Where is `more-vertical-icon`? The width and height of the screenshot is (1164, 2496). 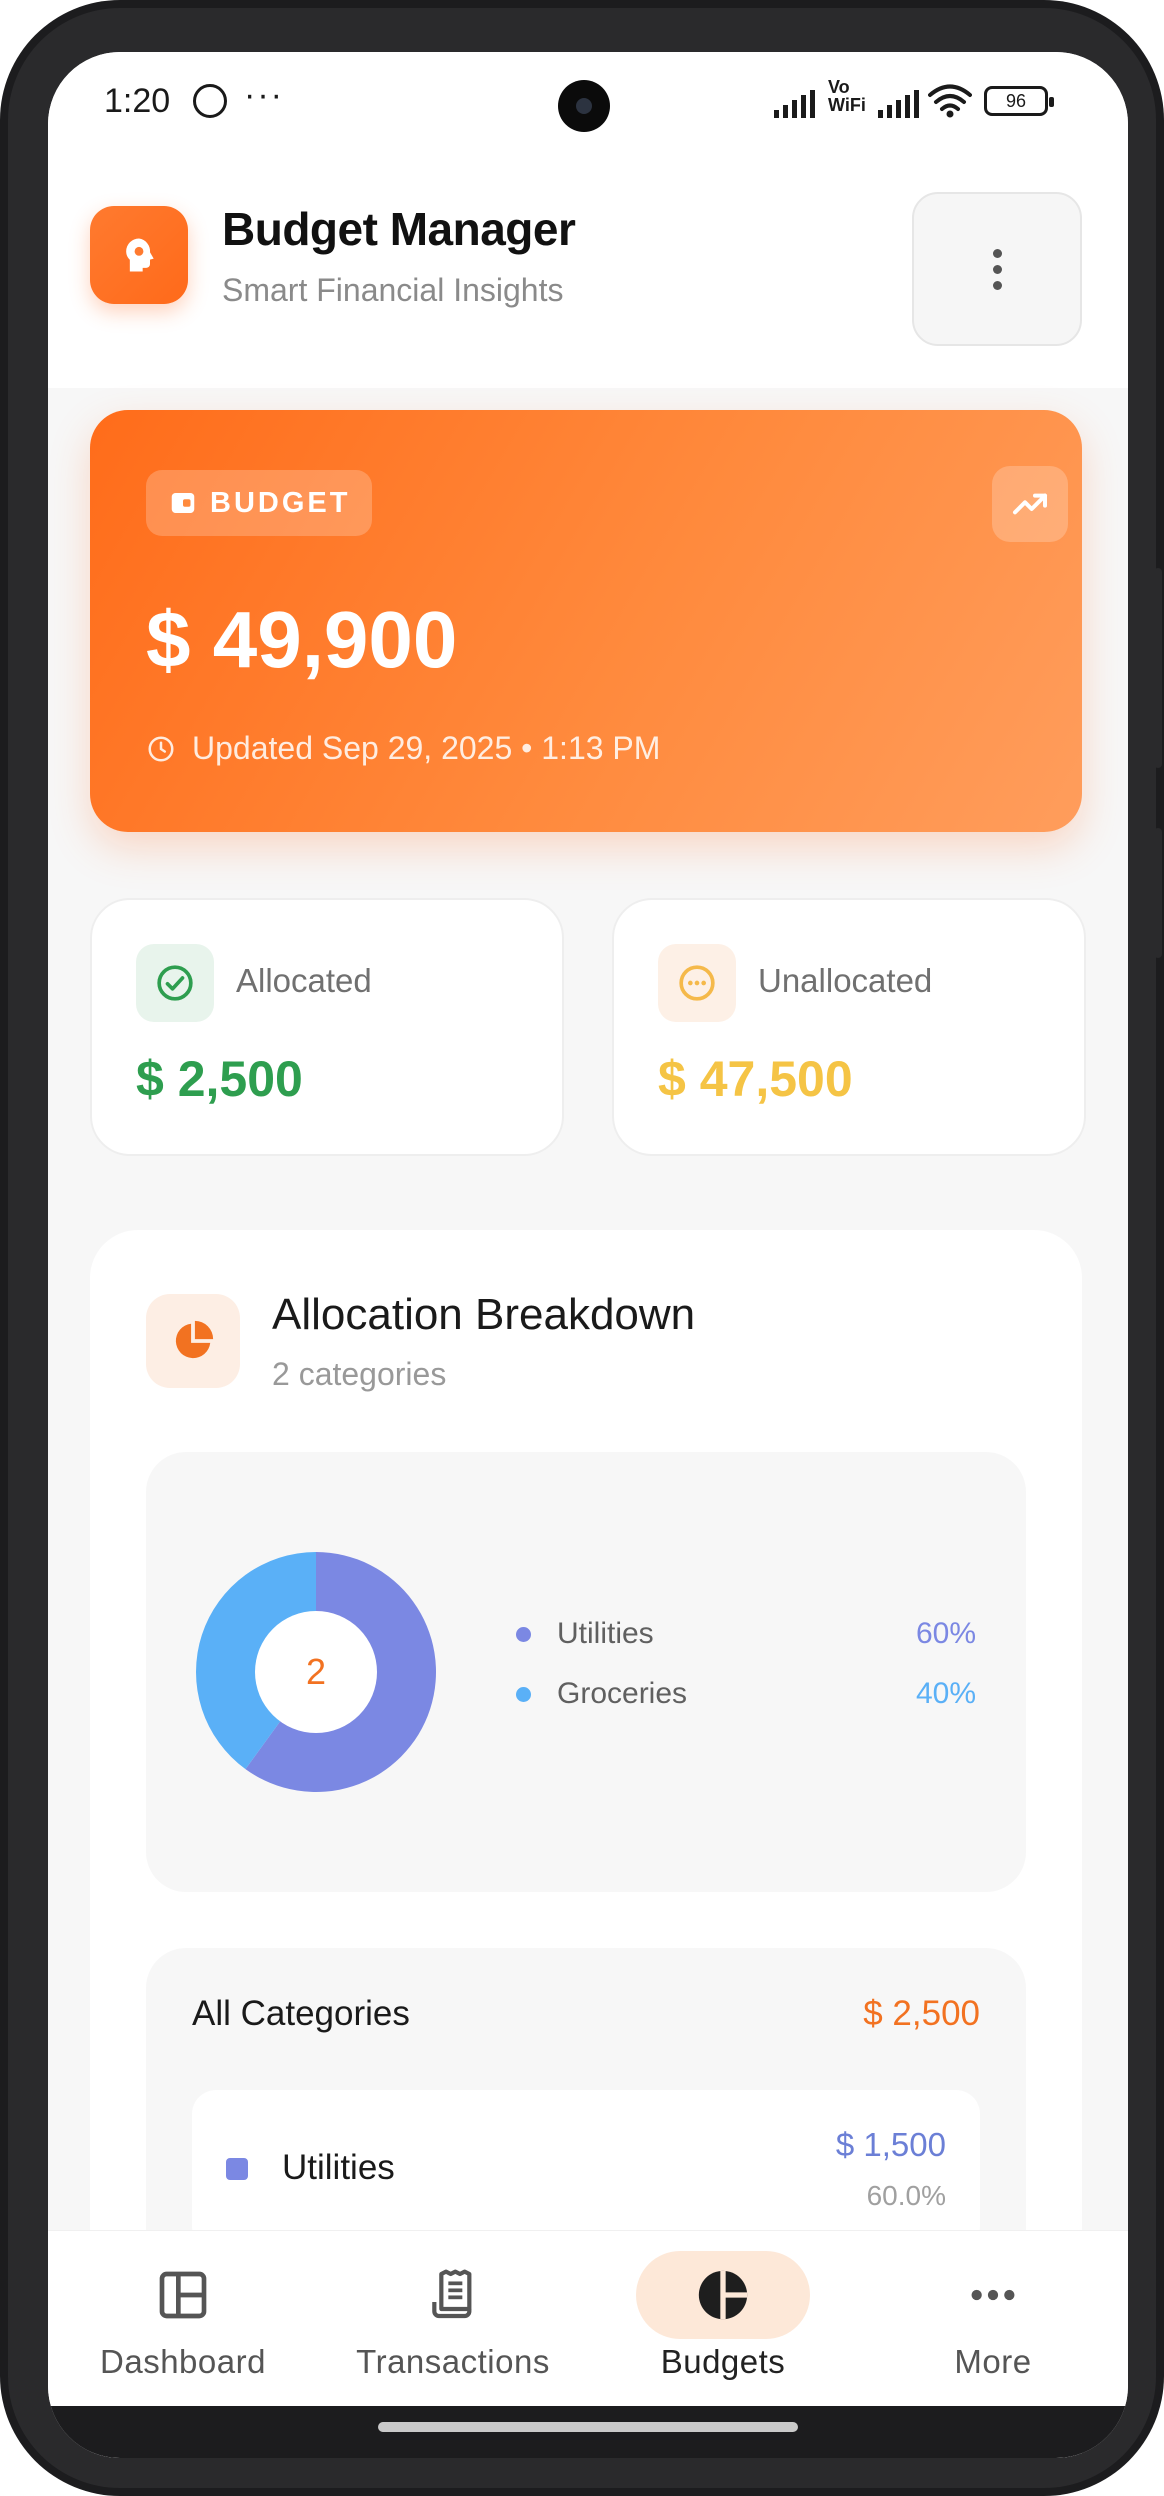 more-vertical-icon is located at coordinates (997, 269).